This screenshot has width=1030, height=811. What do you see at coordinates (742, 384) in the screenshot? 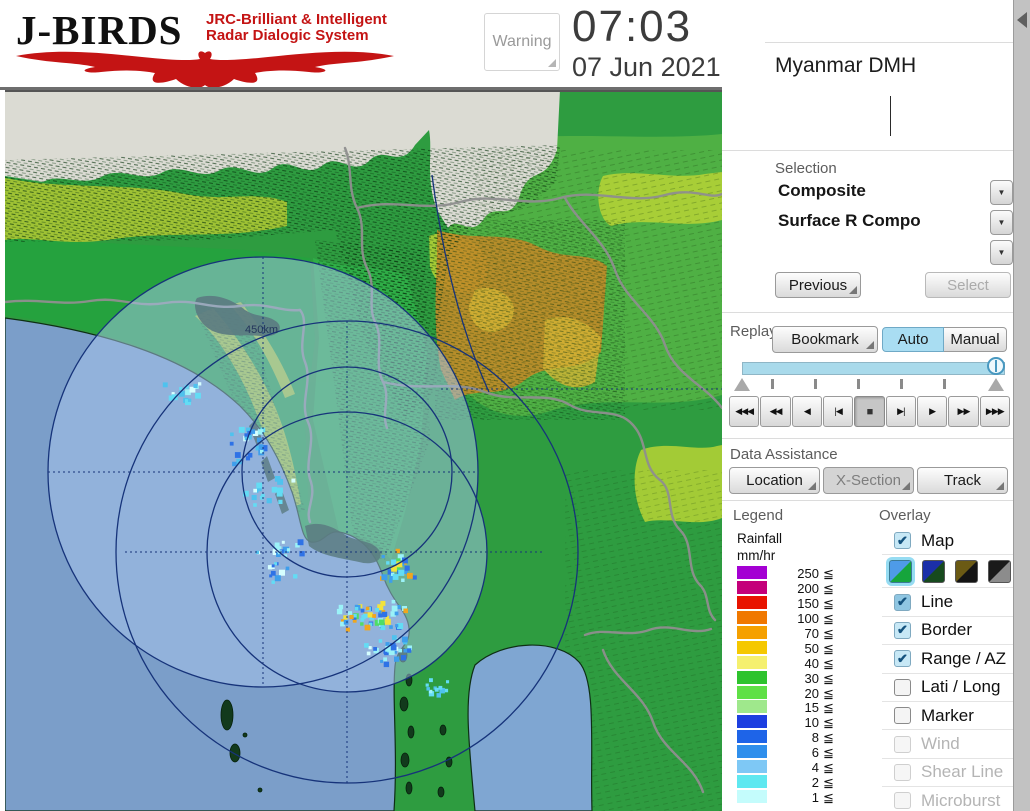
I see `replay-range-start-marker` at bounding box center [742, 384].